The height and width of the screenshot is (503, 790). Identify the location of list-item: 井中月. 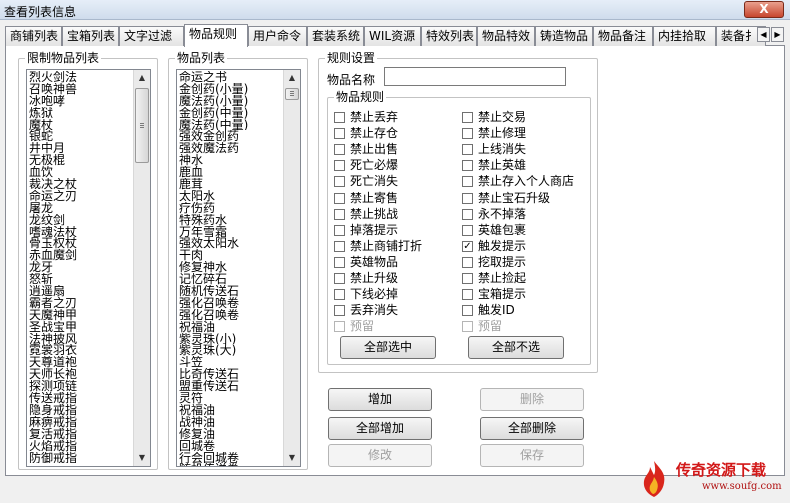
(80, 148).